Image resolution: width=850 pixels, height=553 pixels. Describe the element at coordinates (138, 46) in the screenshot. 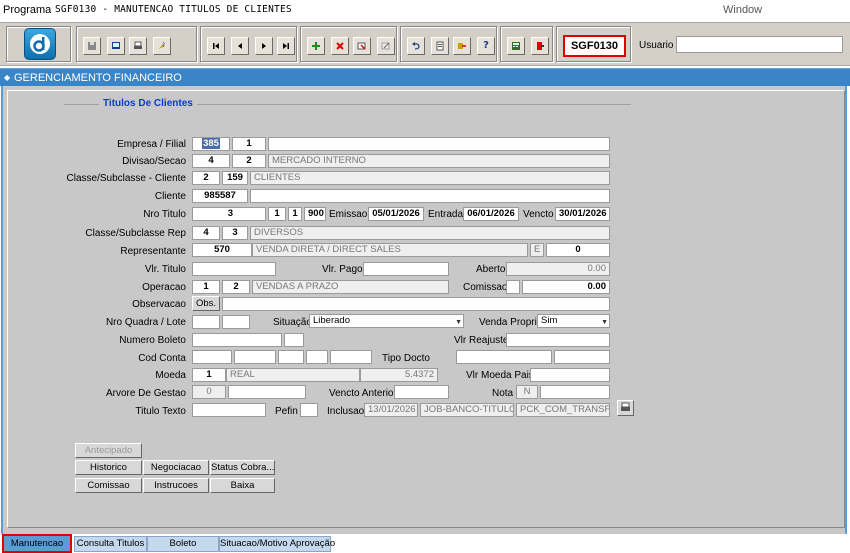

I see `print-preview-icon` at that location.